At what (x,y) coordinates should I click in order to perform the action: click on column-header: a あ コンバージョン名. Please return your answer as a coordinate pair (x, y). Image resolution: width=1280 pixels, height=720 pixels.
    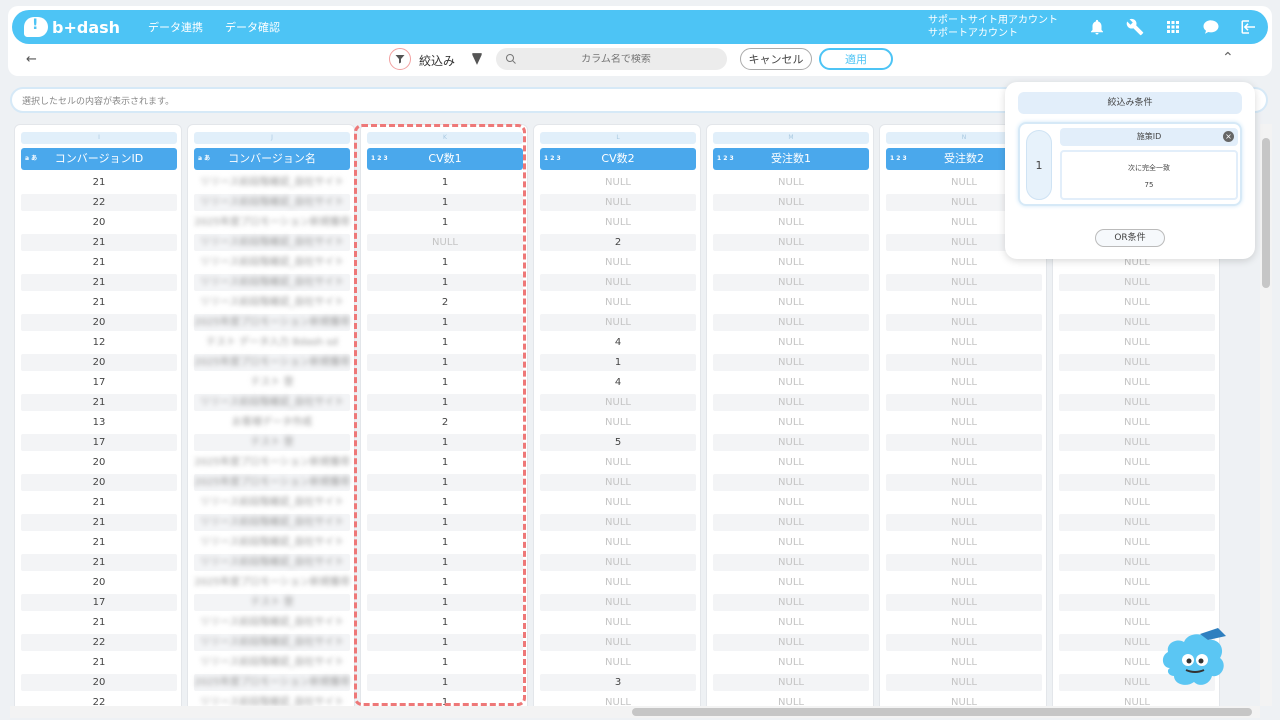
    Looking at the image, I should click on (272, 159).